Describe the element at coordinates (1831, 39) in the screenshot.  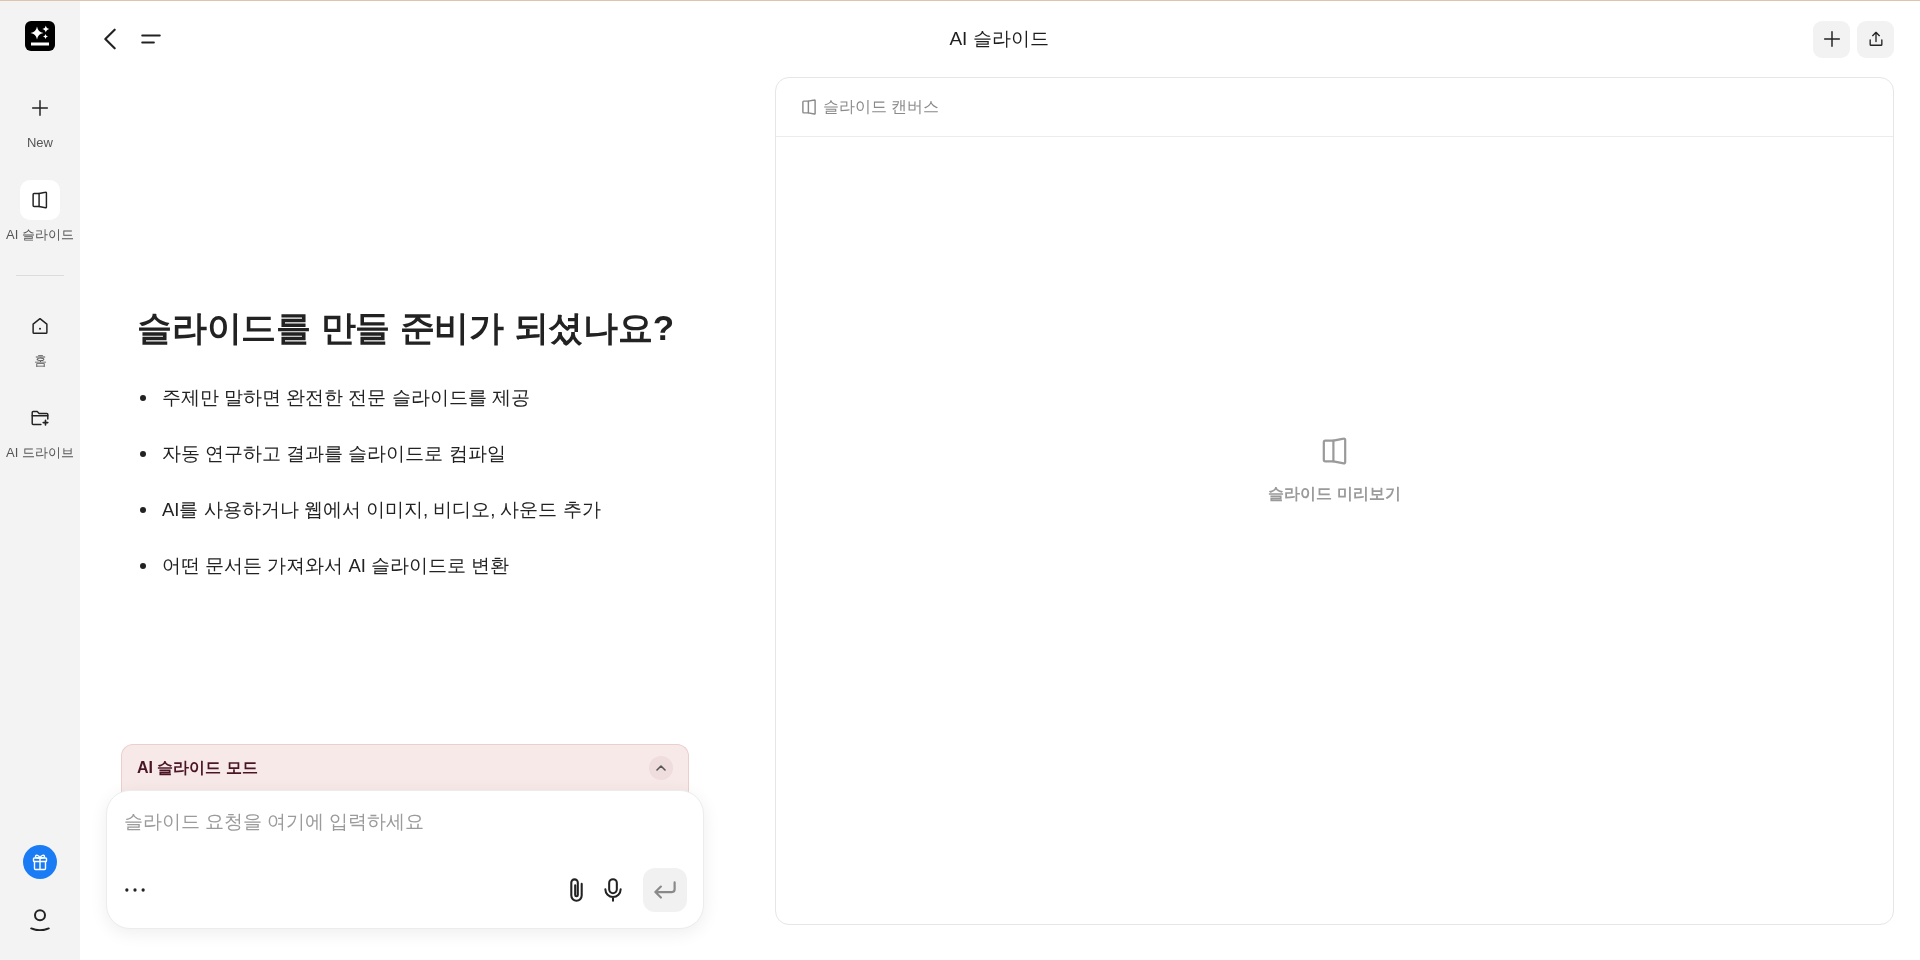
I see `new-button` at that location.